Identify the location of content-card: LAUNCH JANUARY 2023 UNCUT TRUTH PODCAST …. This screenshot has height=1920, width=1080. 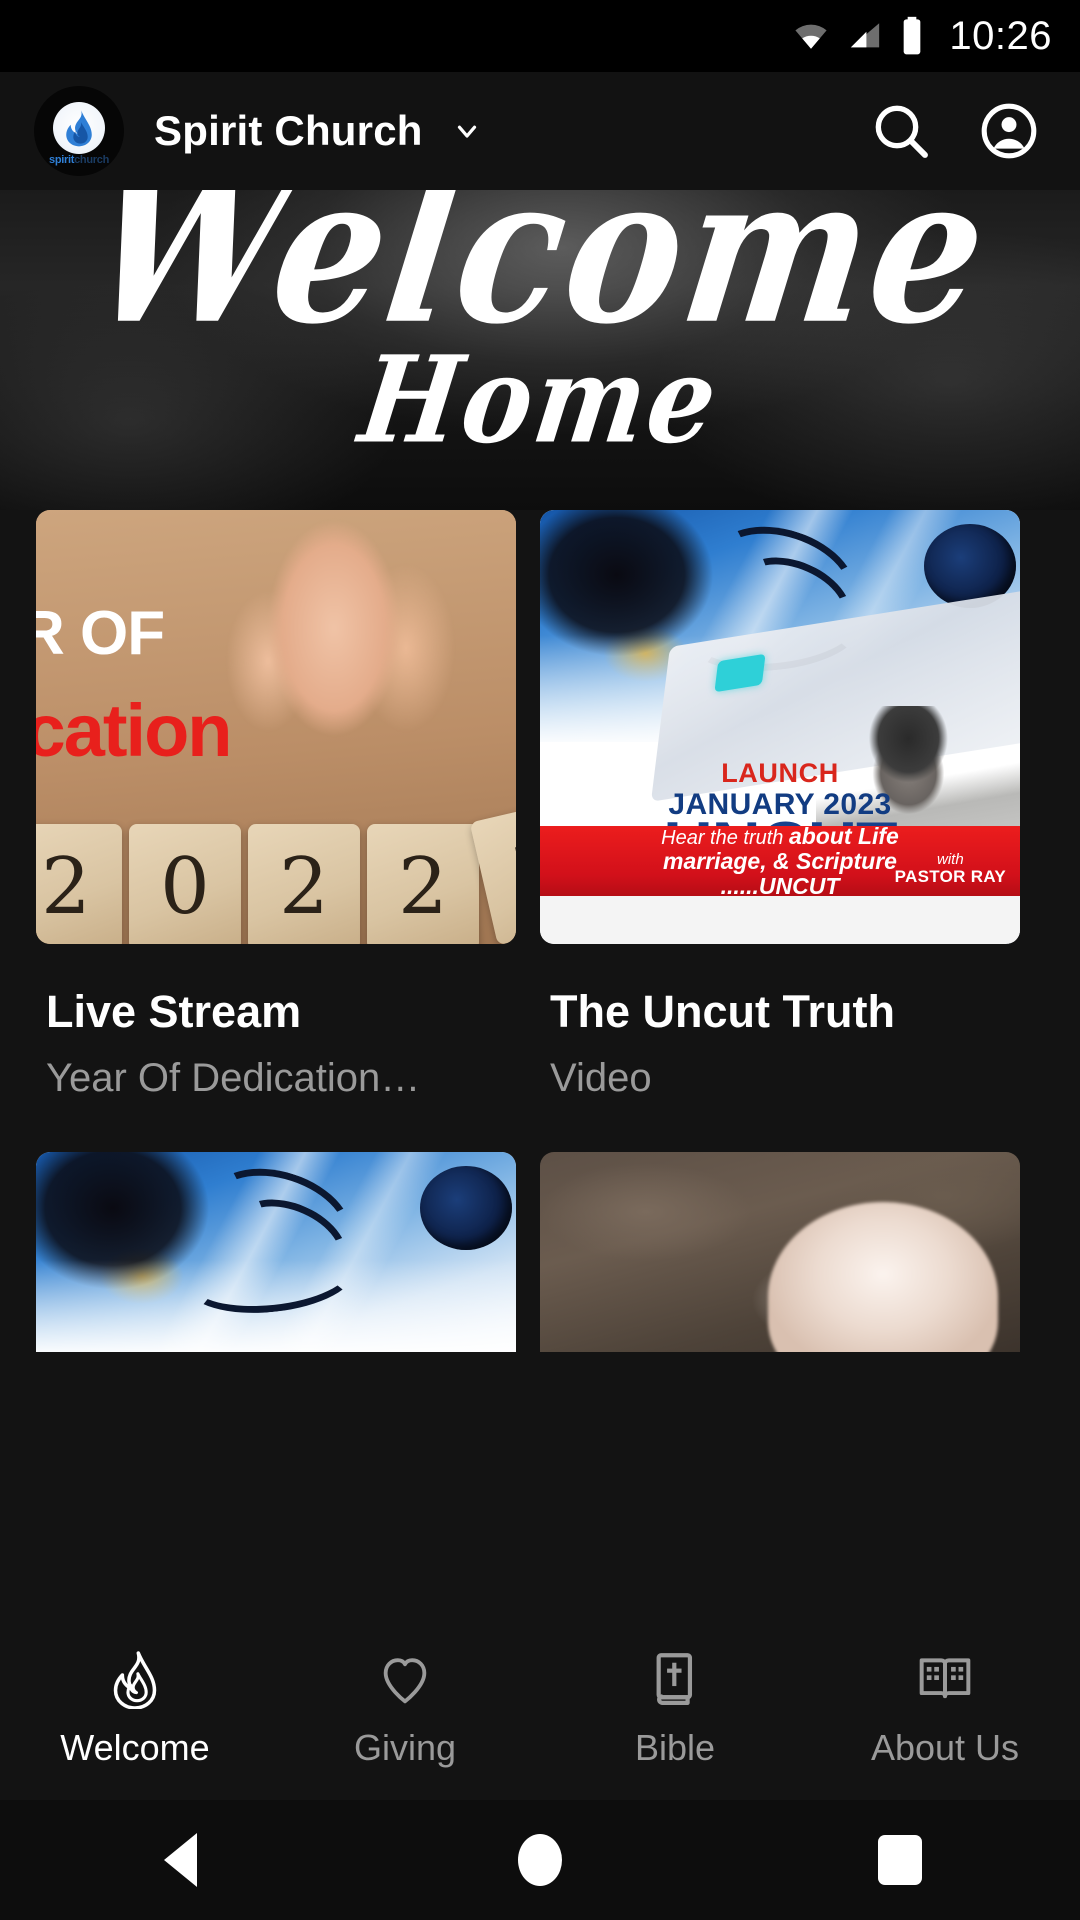
(780, 805).